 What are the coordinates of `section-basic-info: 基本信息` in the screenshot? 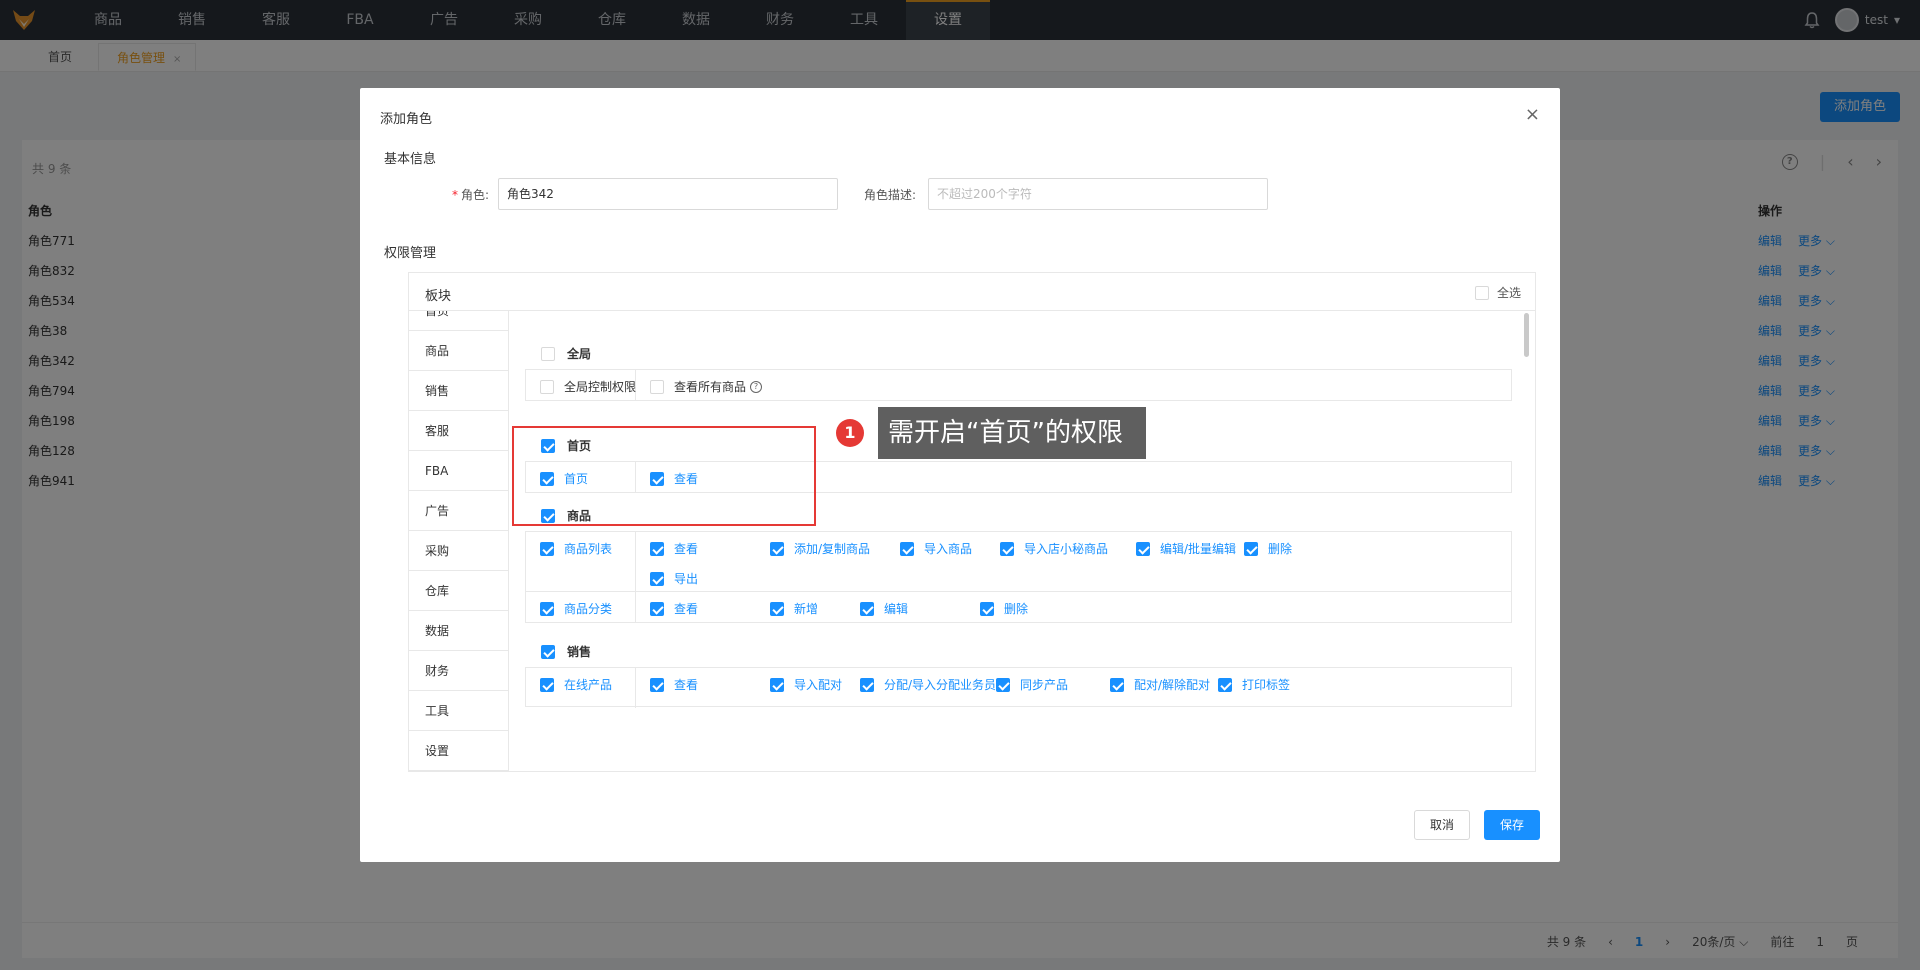 It's located at (410, 159).